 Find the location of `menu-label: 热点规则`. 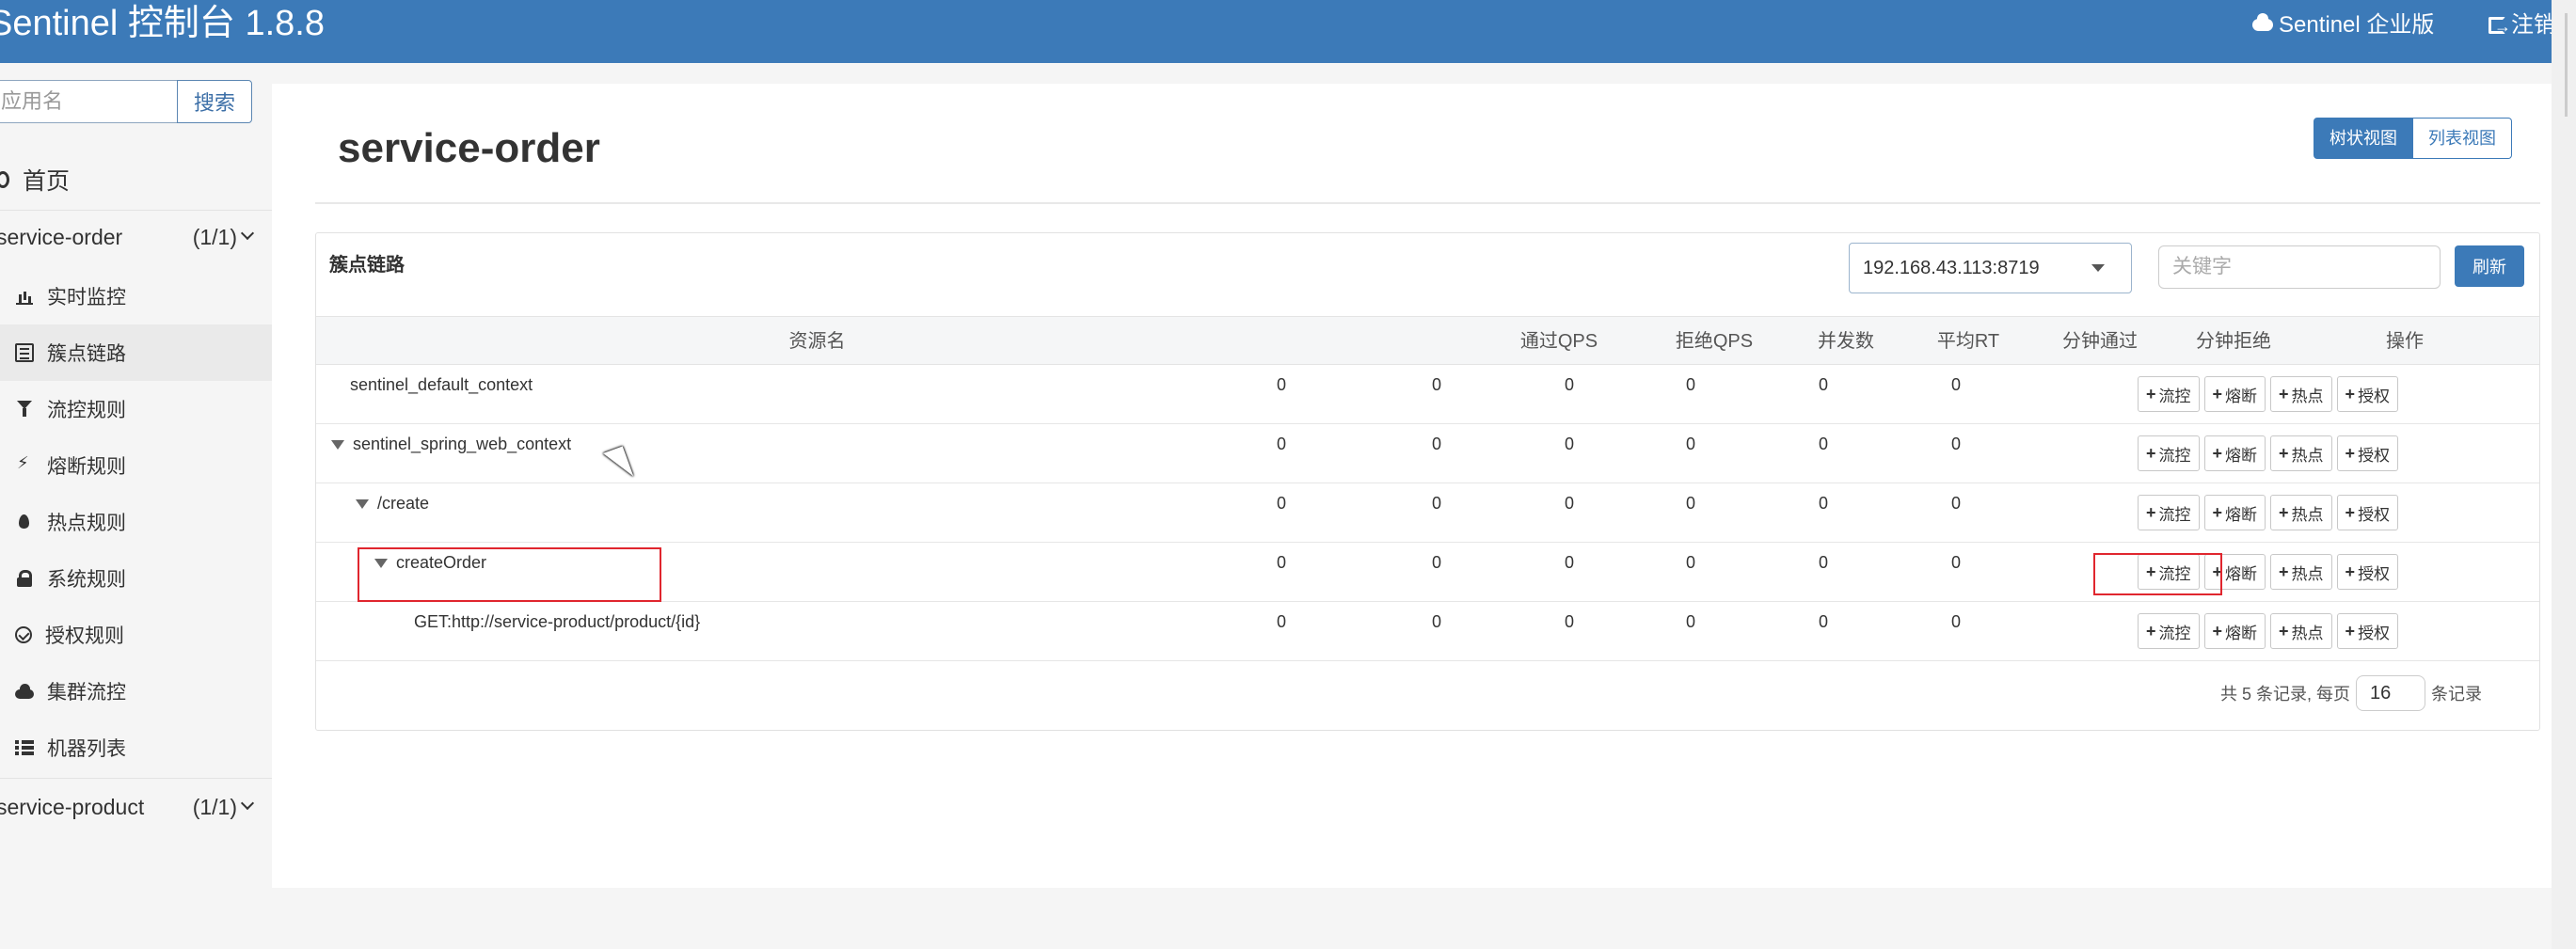

menu-label: 热点规则 is located at coordinates (87, 523).